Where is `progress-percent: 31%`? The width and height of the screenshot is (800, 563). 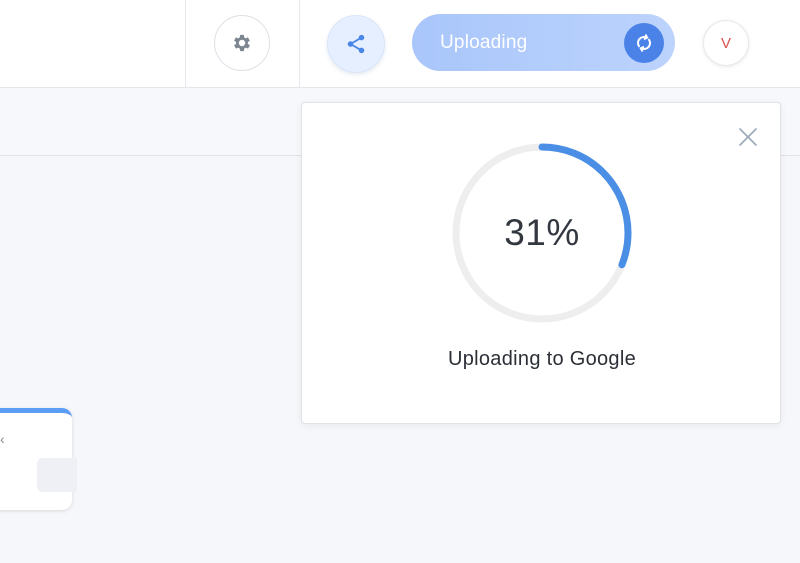 progress-percent: 31% is located at coordinates (542, 232).